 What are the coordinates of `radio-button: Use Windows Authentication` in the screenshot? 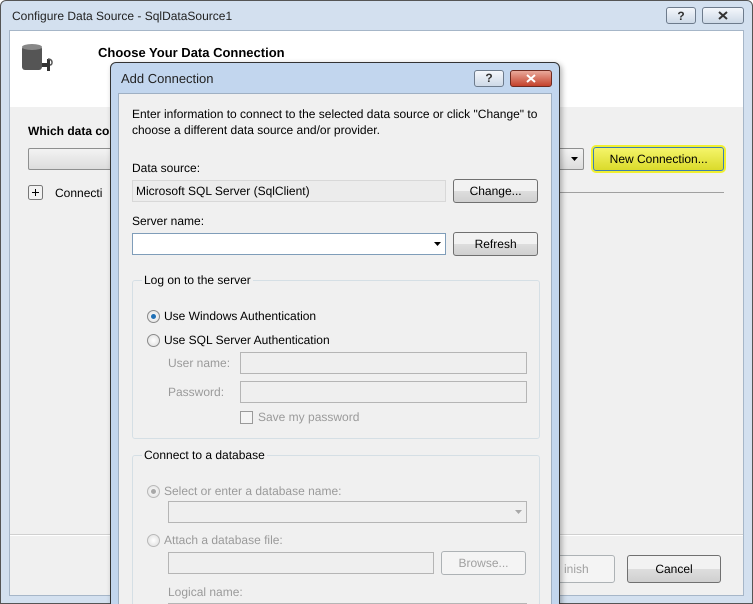 It's located at (231, 316).